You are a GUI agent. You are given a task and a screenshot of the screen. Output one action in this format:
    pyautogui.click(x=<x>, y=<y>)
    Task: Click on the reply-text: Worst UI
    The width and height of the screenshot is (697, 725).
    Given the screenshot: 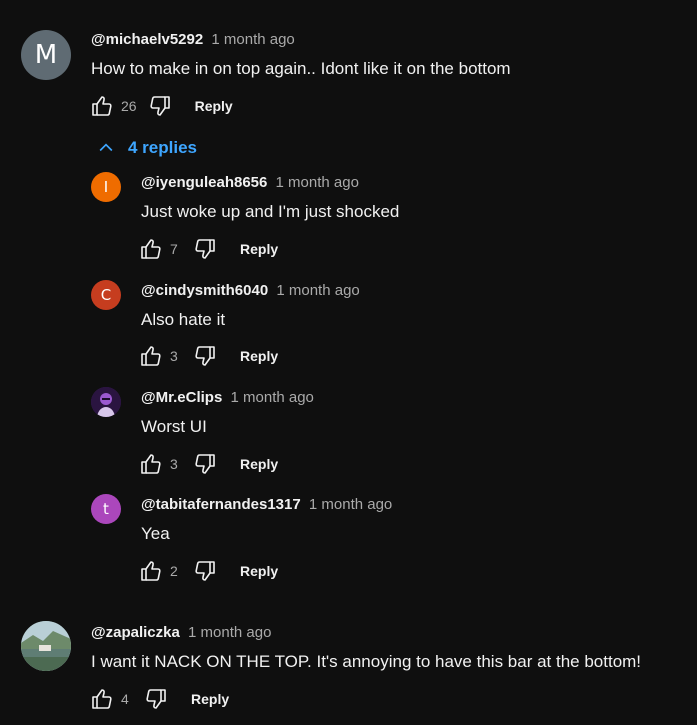 What is the action you would take?
    pyautogui.click(x=174, y=426)
    